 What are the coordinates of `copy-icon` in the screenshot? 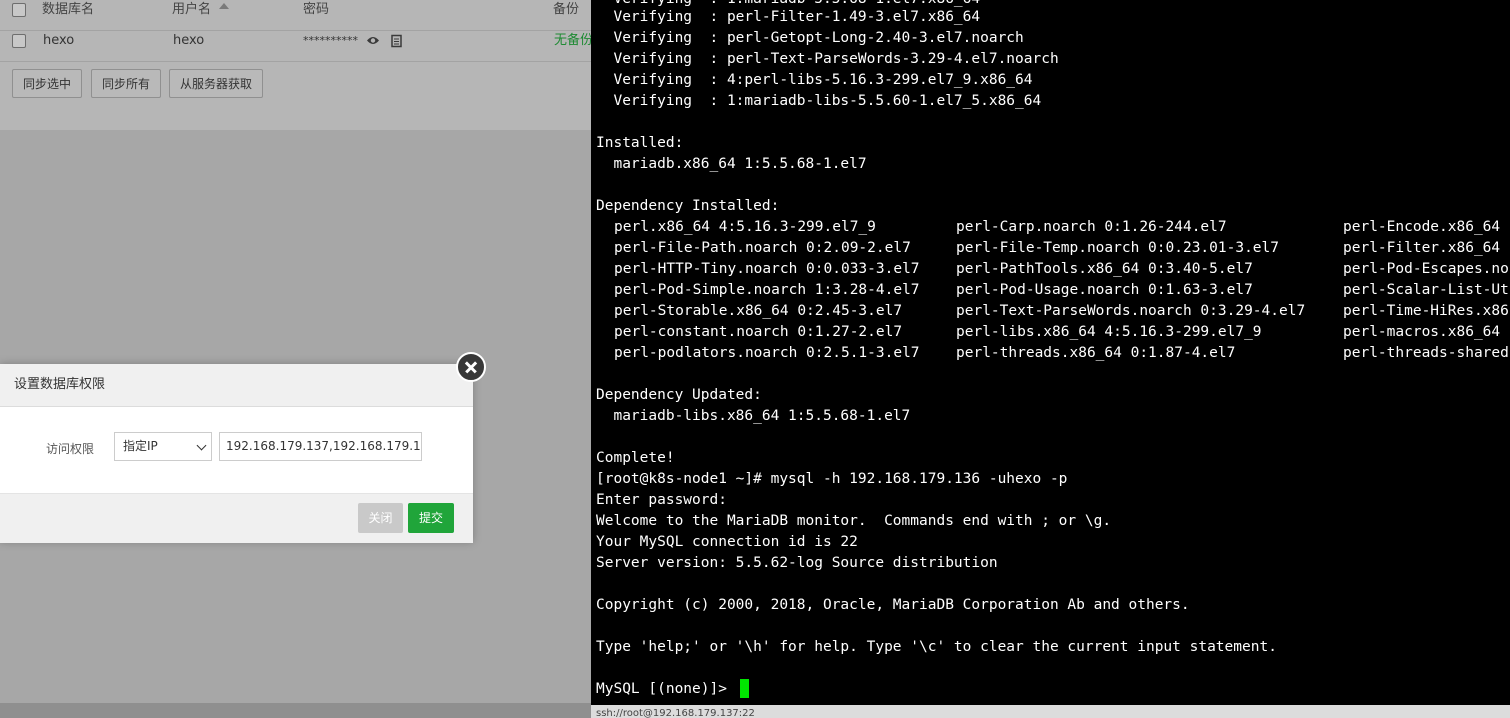 It's located at (396, 41).